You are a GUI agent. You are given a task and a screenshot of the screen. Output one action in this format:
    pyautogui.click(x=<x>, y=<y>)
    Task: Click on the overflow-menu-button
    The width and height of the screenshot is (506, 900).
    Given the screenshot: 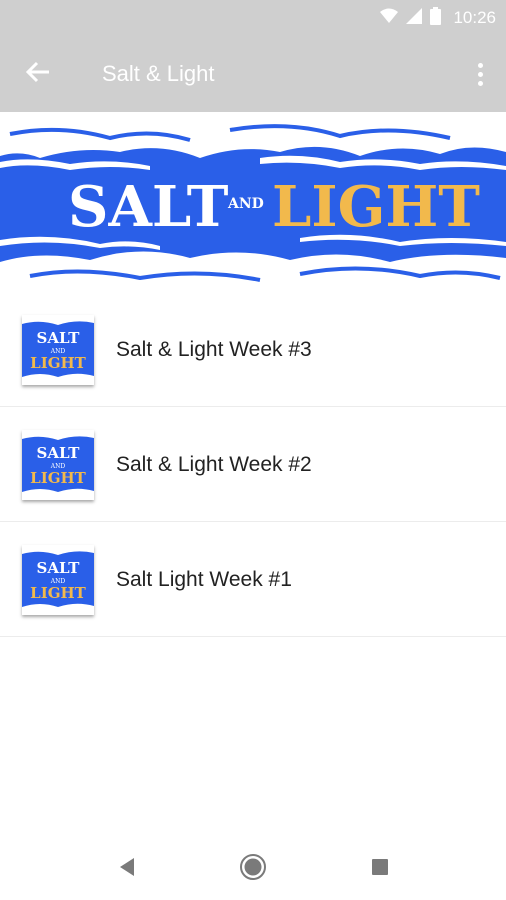 What is the action you would take?
    pyautogui.click(x=480, y=74)
    